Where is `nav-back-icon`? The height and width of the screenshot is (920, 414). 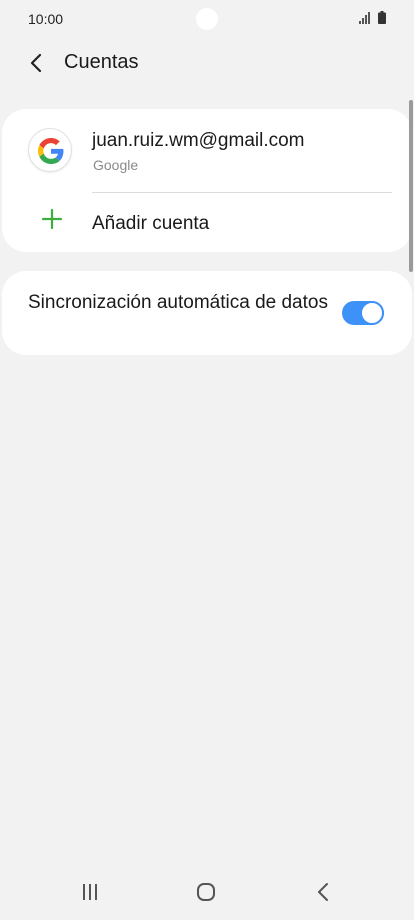
nav-back-icon is located at coordinates (324, 892).